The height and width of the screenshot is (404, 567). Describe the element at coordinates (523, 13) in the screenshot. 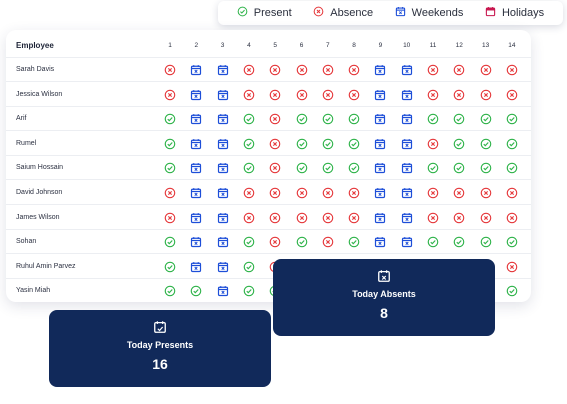

I see `legend-label-holidays: Holidays` at that location.